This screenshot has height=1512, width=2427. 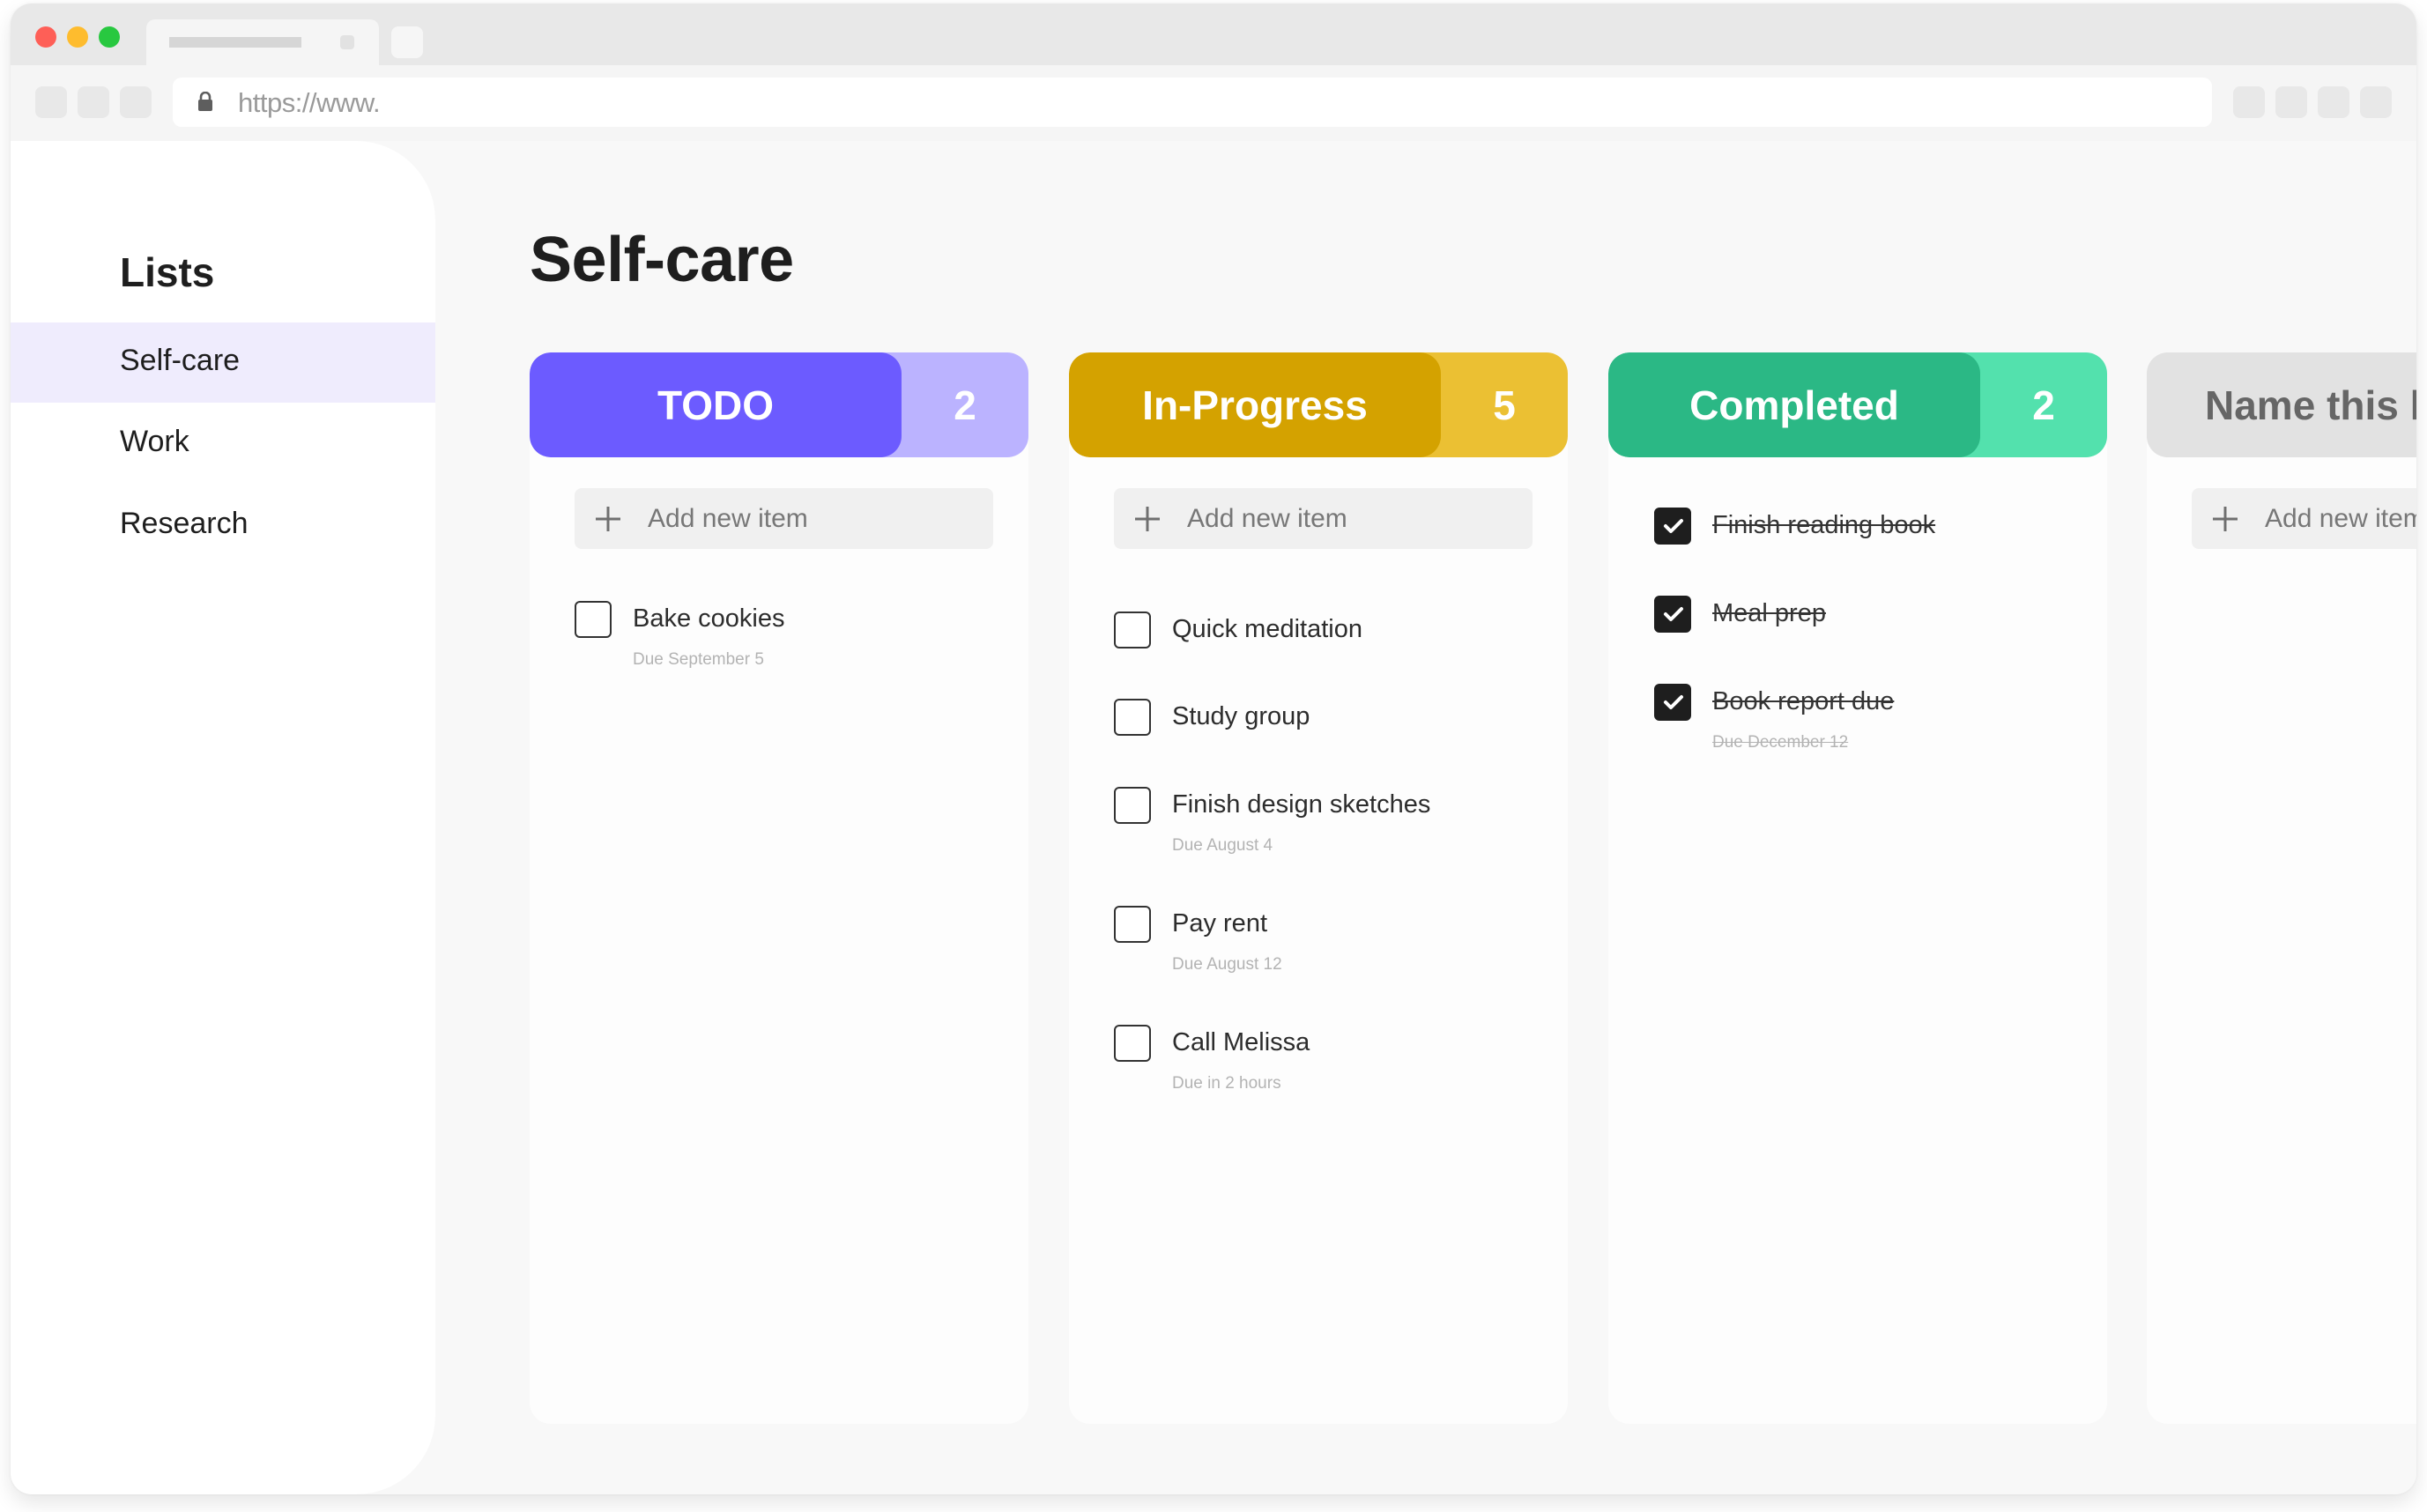 What do you see at coordinates (1780, 742) in the screenshot?
I see `task-due-date: Due December 12` at bounding box center [1780, 742].